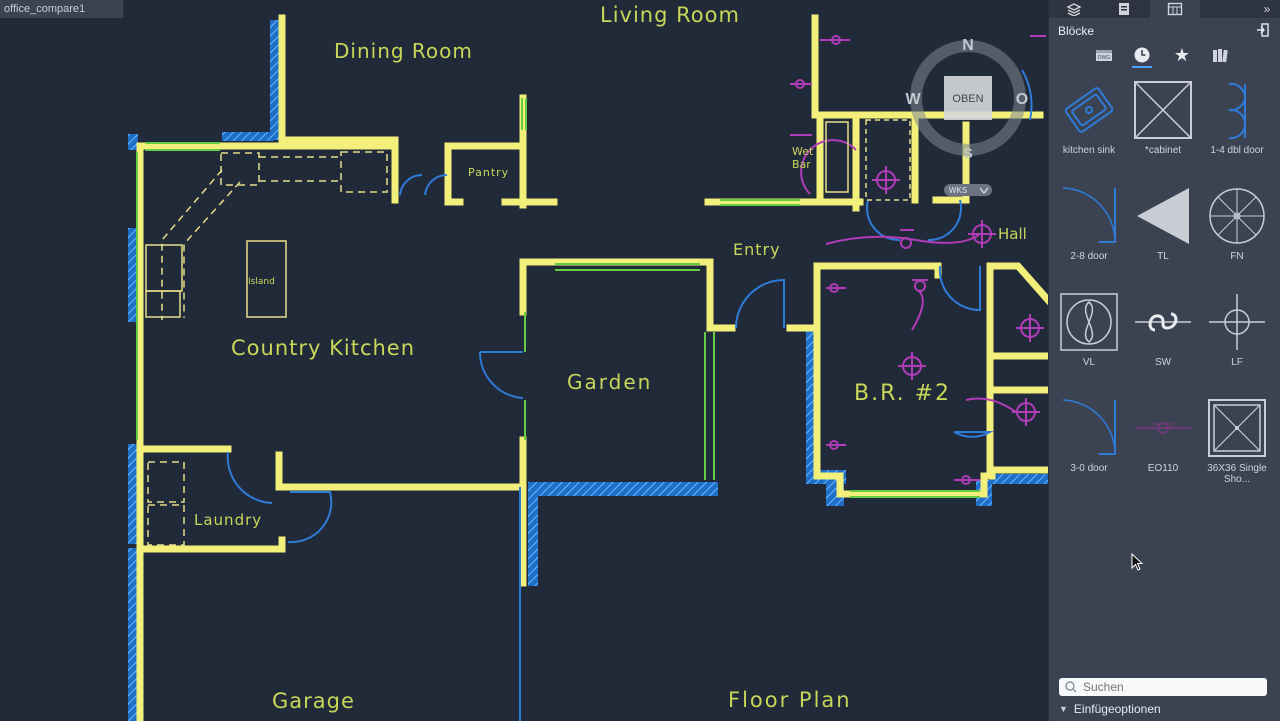  What do you see at coordinates (1076, 31) in the screenshot?
I see `palette-title: Blöcke` at bounding box center [1076, 31].